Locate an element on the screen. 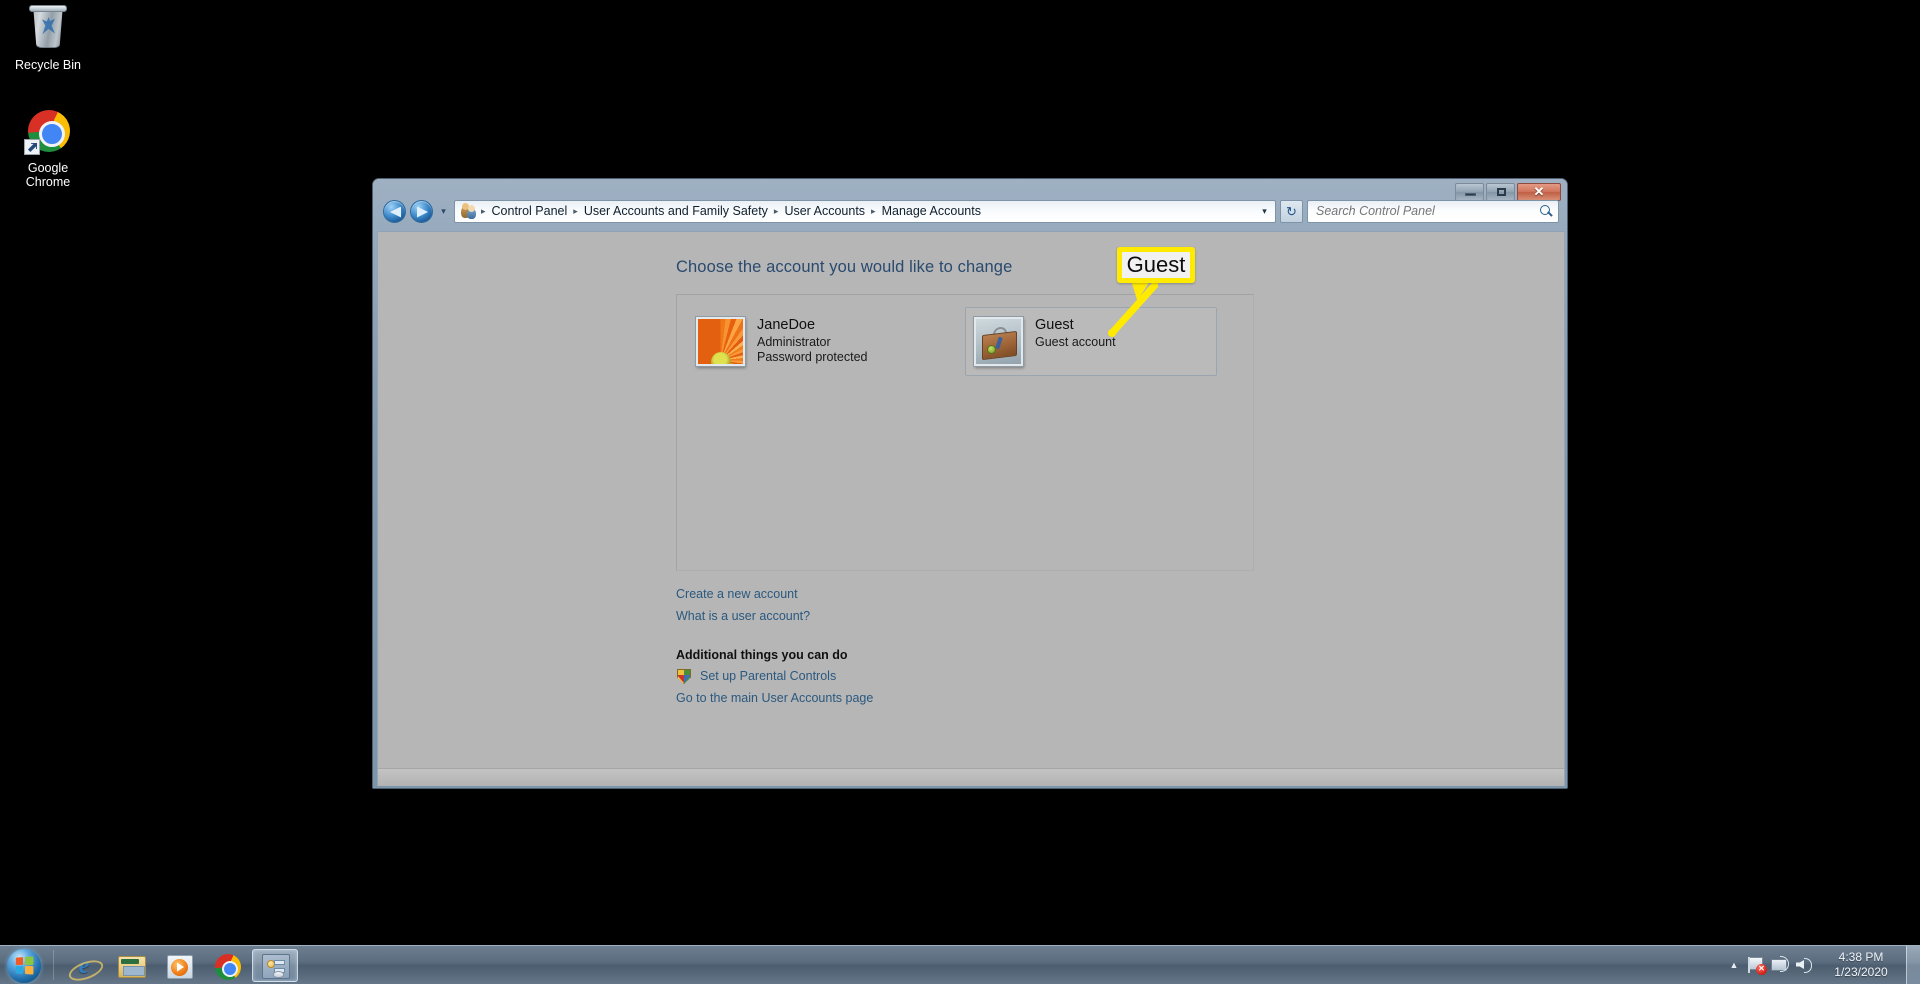  shortcut-arrow-icon is located at coordinates (32, 147).